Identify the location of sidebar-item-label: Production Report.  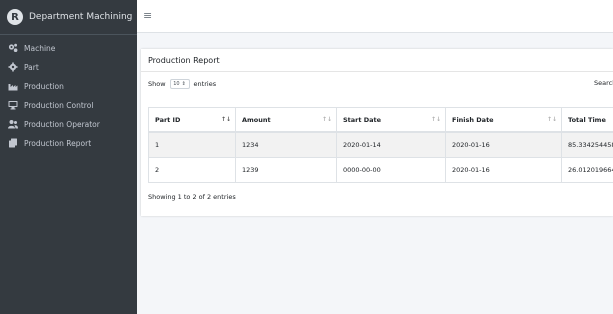
(58, 143).